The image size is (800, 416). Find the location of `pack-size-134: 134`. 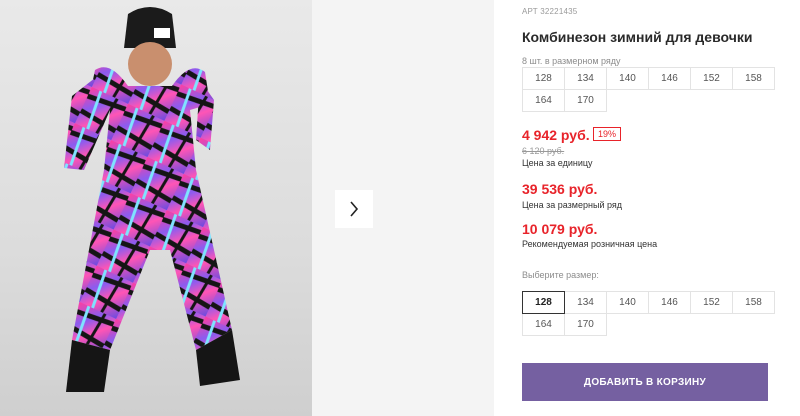

pack-size-134: 134 is located at coordinates (585, 78).